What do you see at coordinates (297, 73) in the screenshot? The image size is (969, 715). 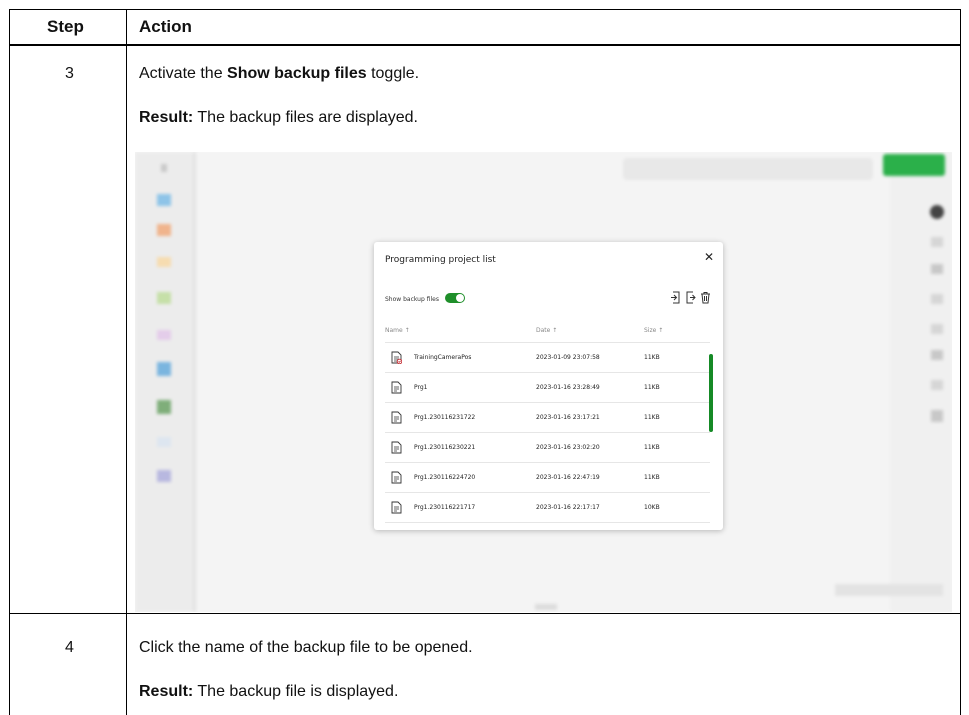 I see `toggle-name-emphasis: Show backup files` at bounding box center [297, 73].